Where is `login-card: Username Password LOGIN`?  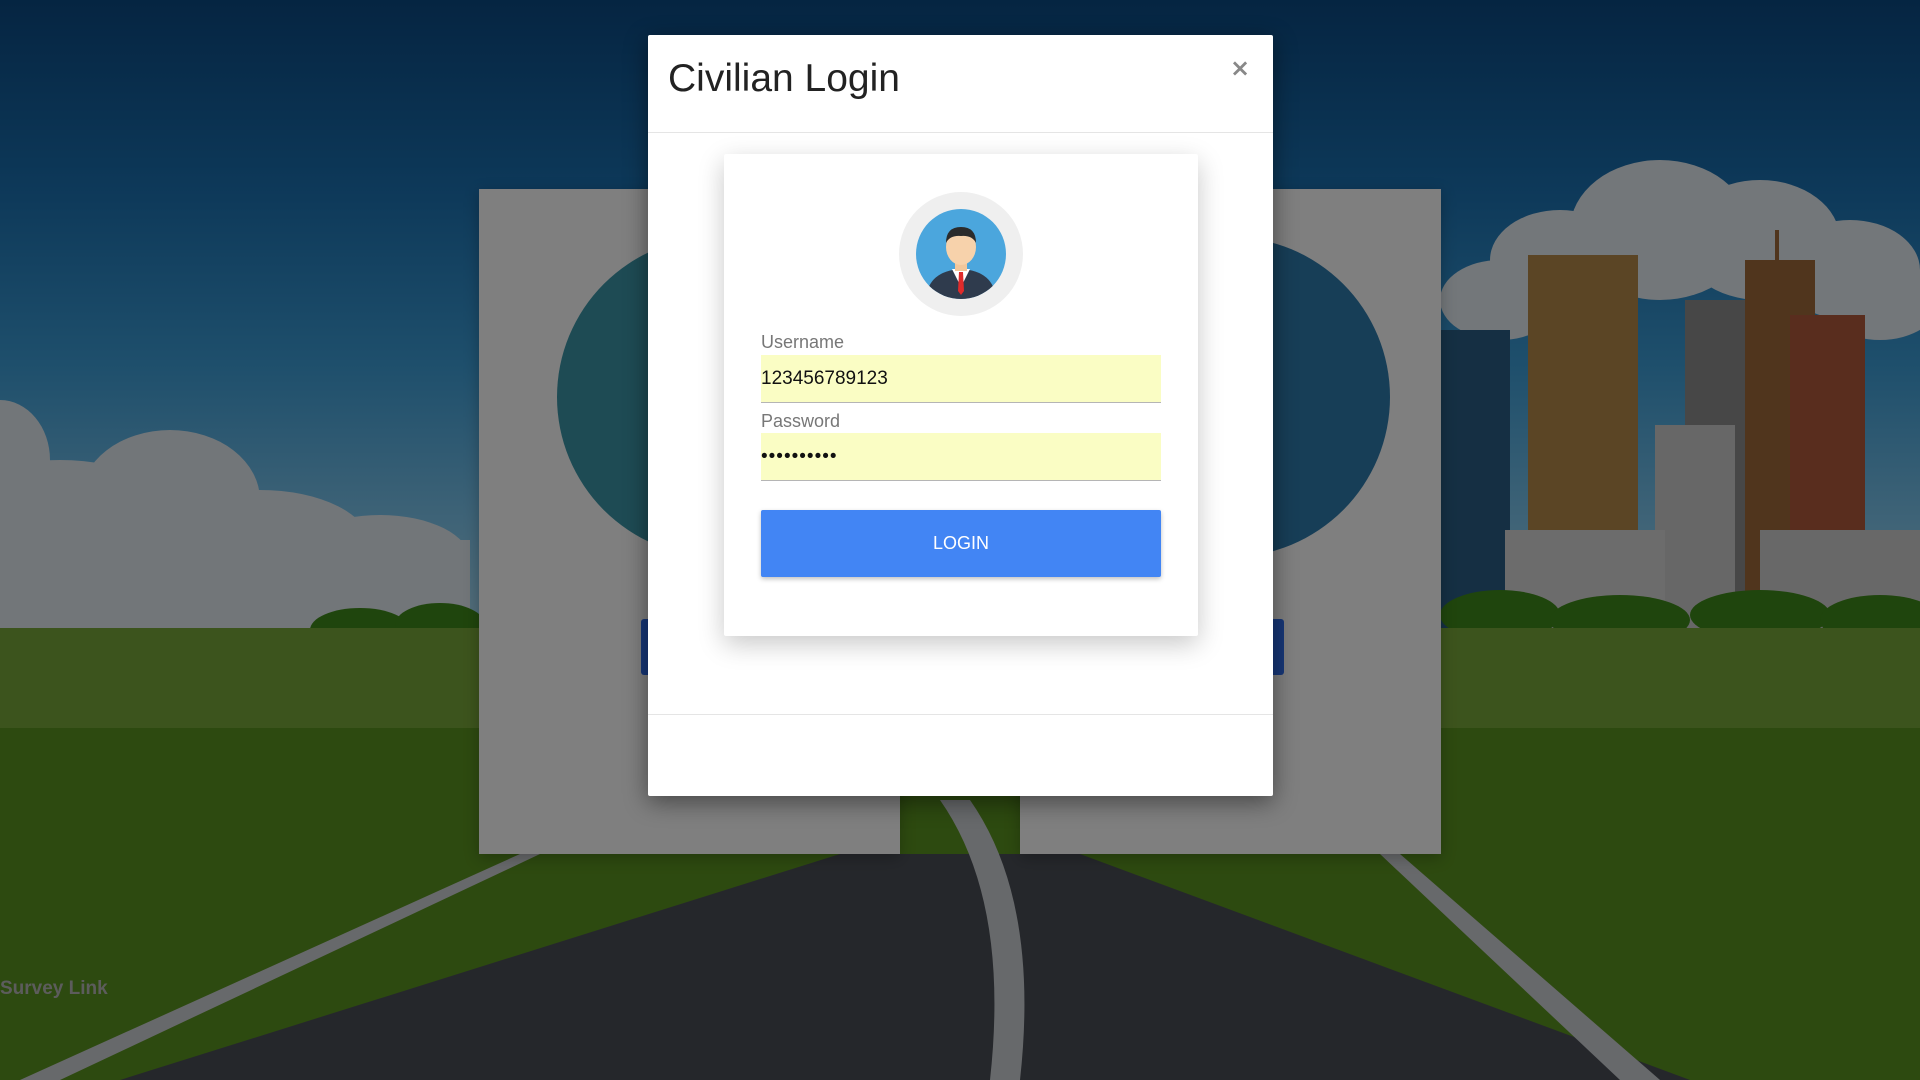 login-card: Username Password LOGIN is located at coordinates (961, 395).